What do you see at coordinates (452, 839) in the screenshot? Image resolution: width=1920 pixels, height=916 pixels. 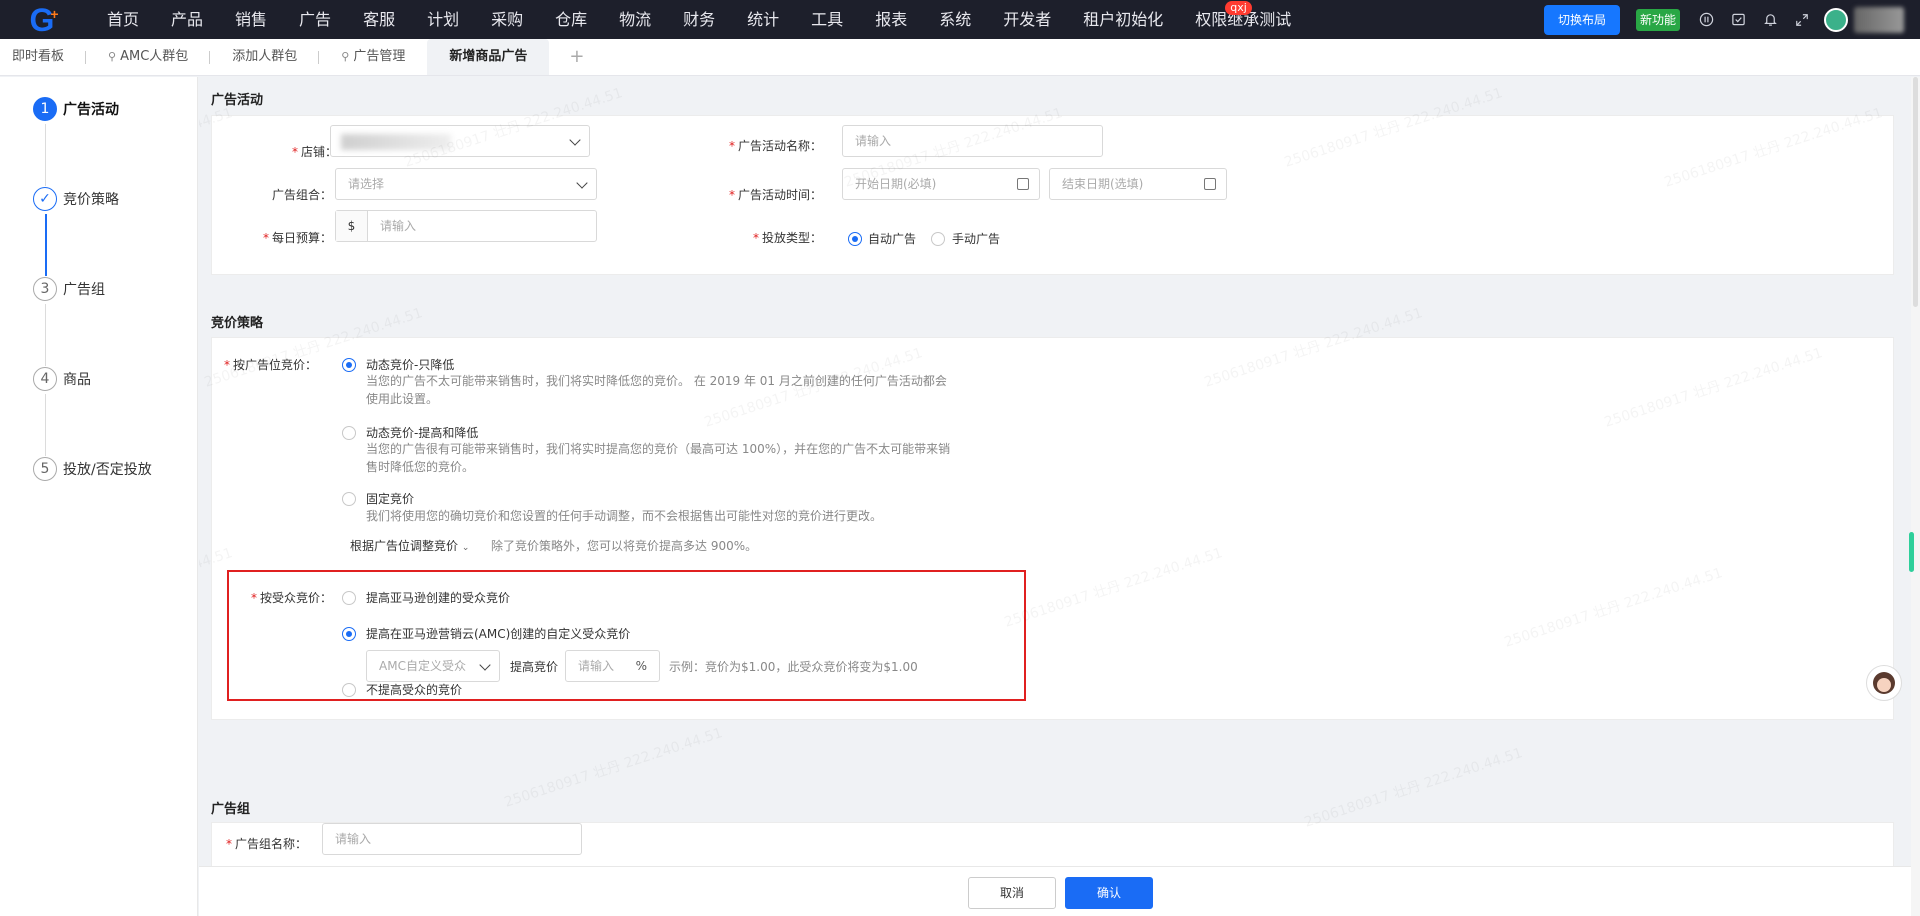 I see `adgroup-name-input: 请输入` at bounding box center [452, 839].